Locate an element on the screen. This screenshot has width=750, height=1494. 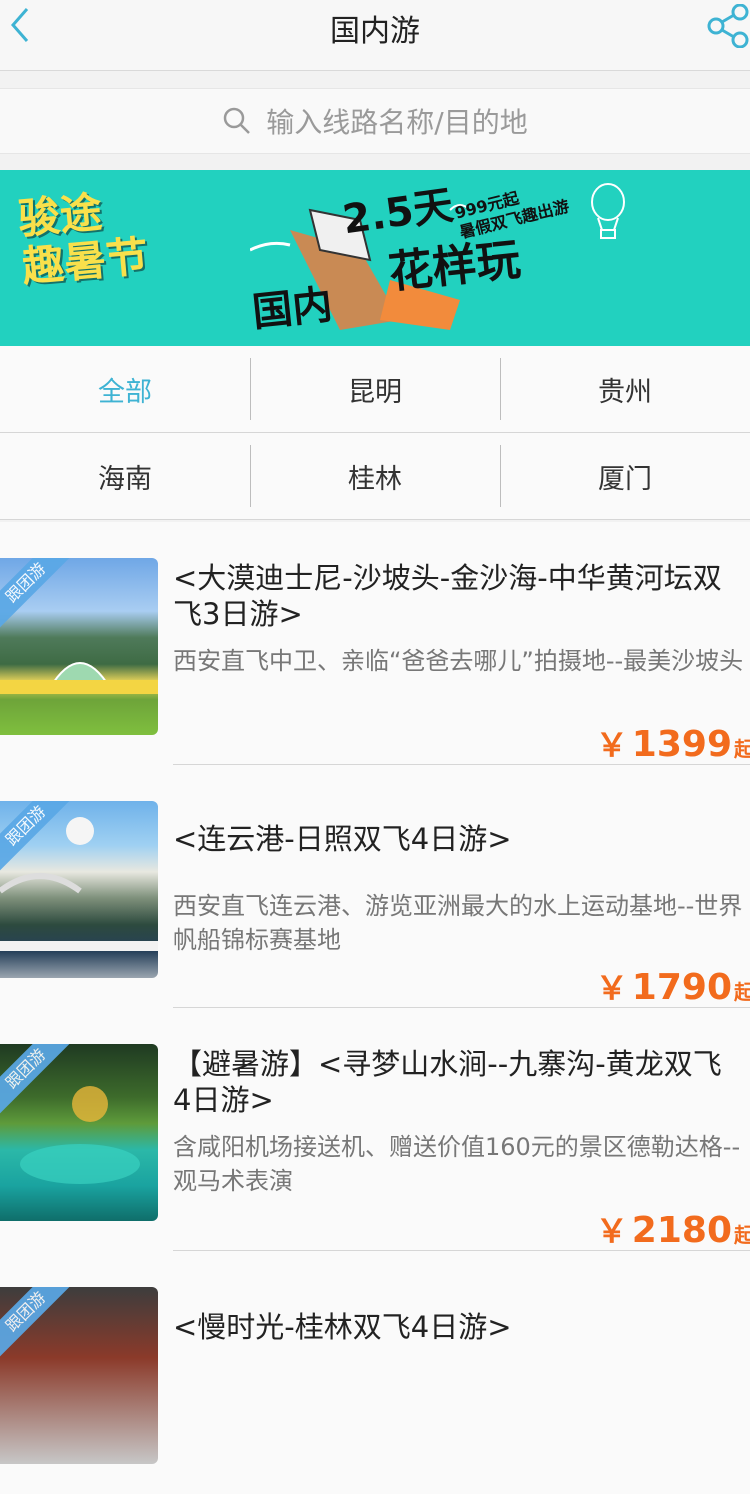
filter-kunming: 昆明 is located at coordinates (375, 389).